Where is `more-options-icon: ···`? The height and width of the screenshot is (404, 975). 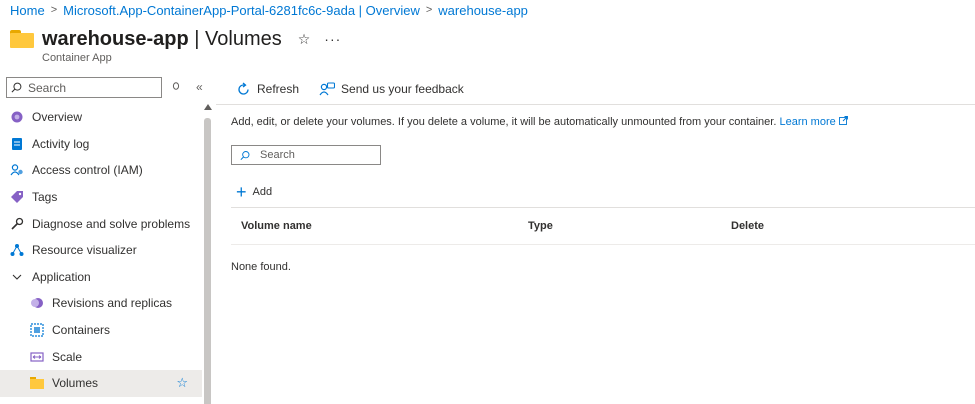 more-options-icon: ··· is located at coordinates (332, 39).